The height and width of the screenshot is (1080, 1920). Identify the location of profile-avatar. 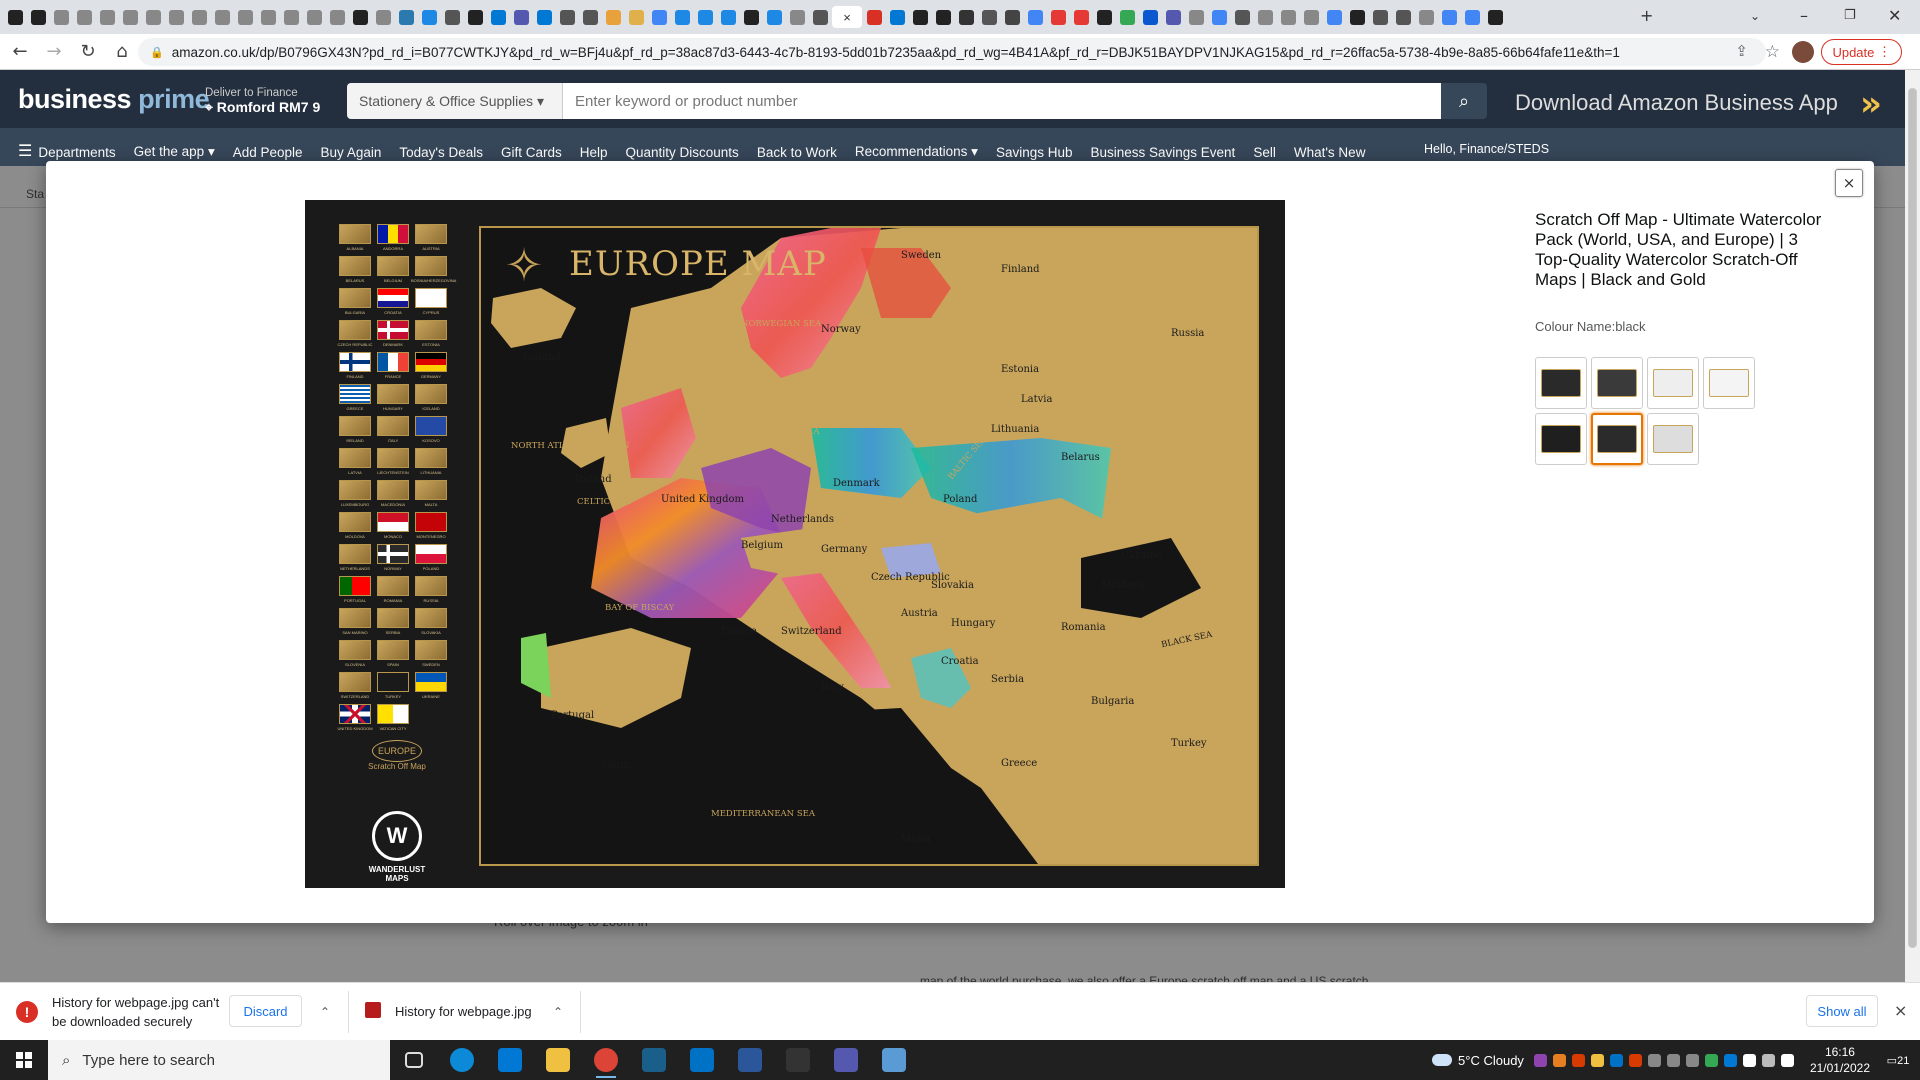
(1803, 52).